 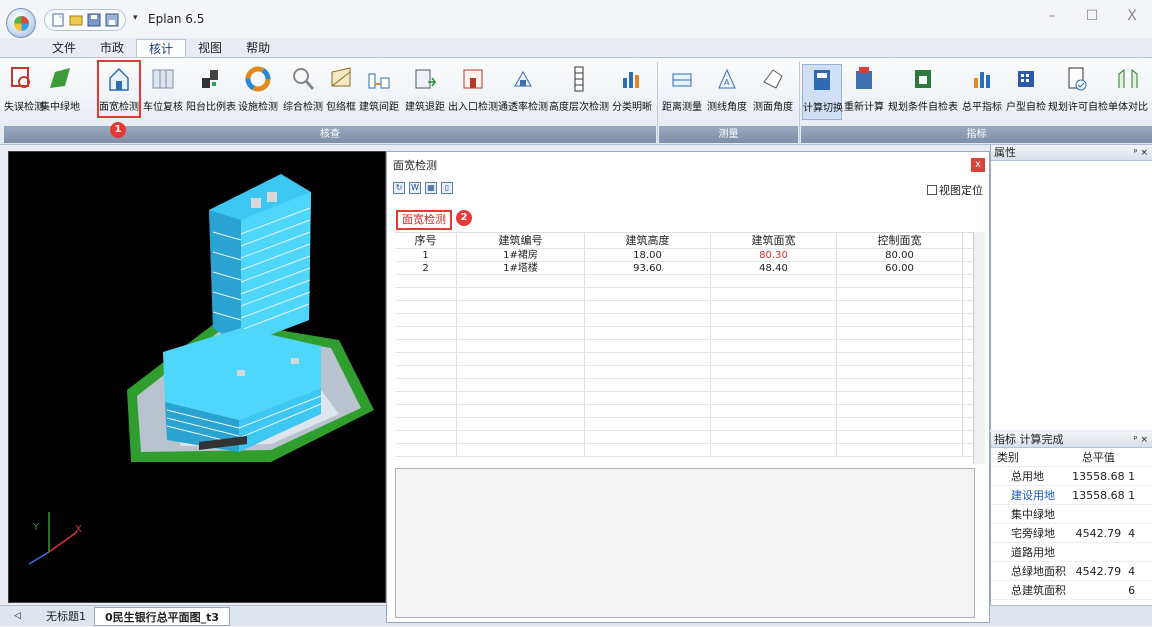 What do you see at coordinates (682, 92) in the screenshot?
I see `distance-measure-button: 距离测量` at bounding box center [682, 92].